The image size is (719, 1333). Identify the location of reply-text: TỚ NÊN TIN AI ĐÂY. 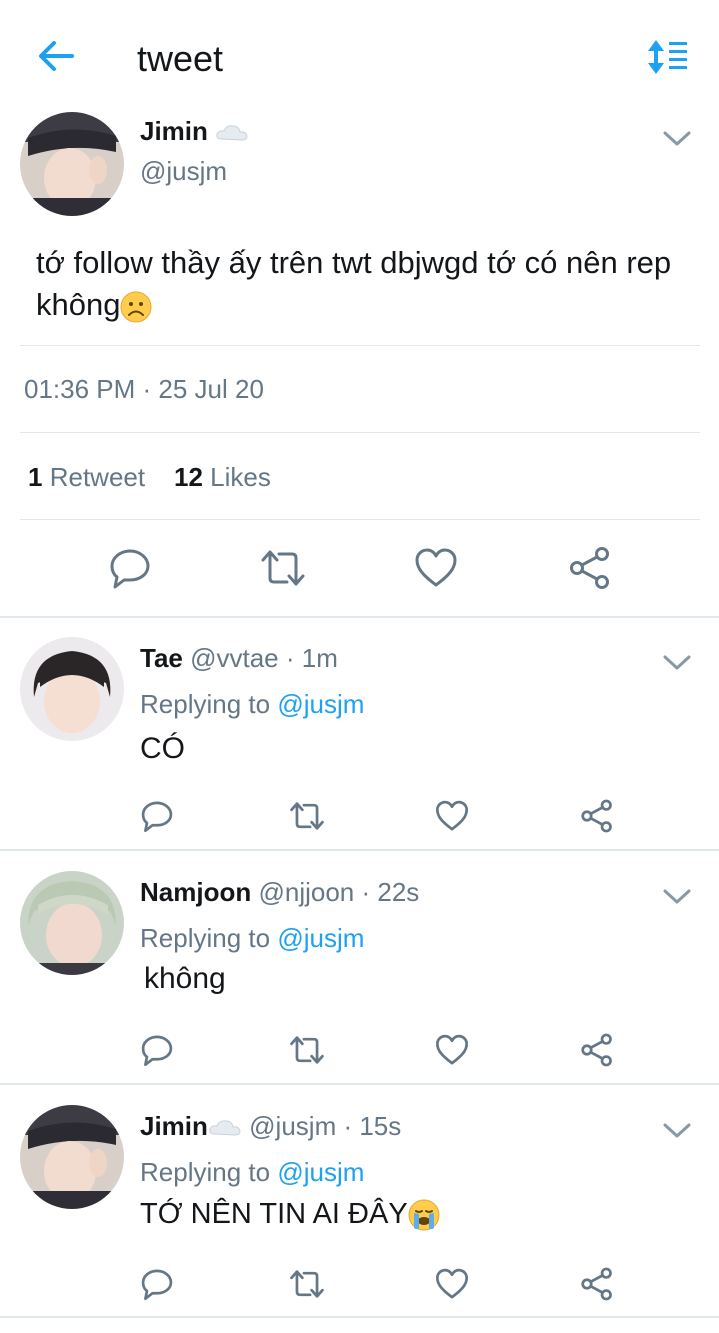
(290, 1214).